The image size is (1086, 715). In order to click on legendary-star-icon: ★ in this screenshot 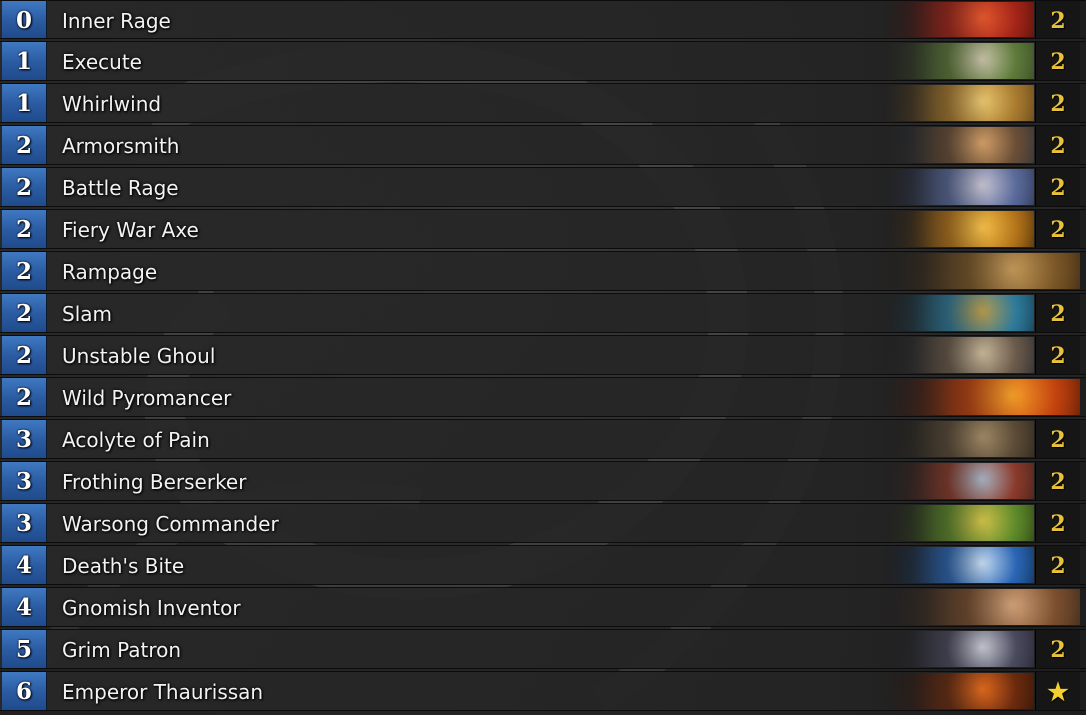, I will do `click(1057, 691)`.